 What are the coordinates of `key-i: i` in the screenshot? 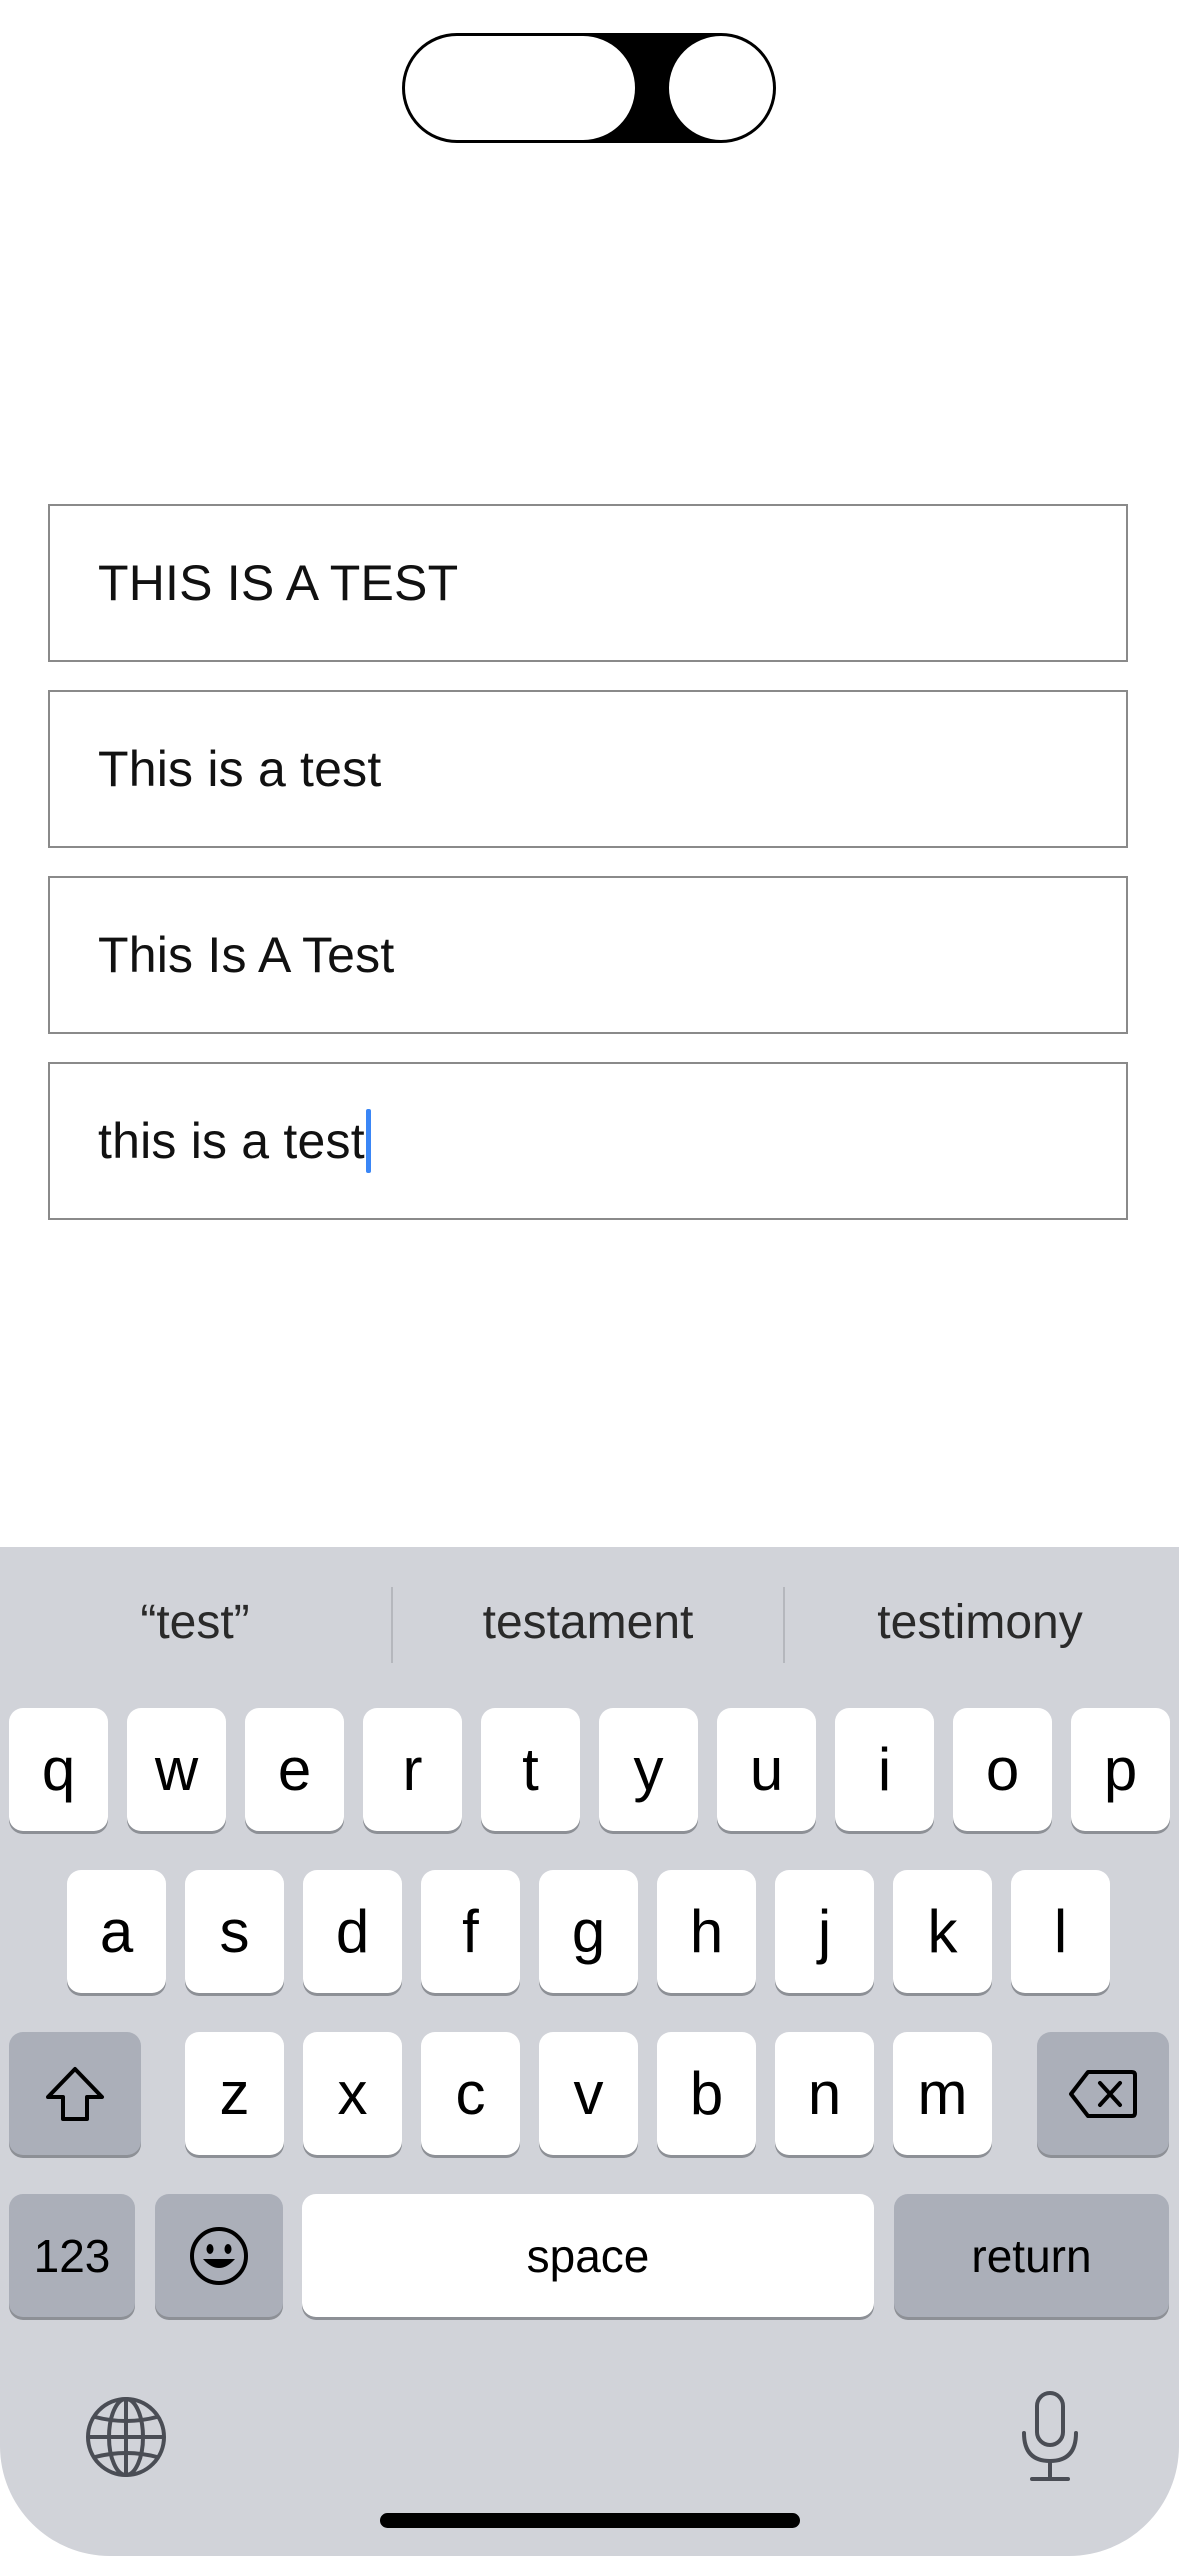 It's located at (884, 1769).